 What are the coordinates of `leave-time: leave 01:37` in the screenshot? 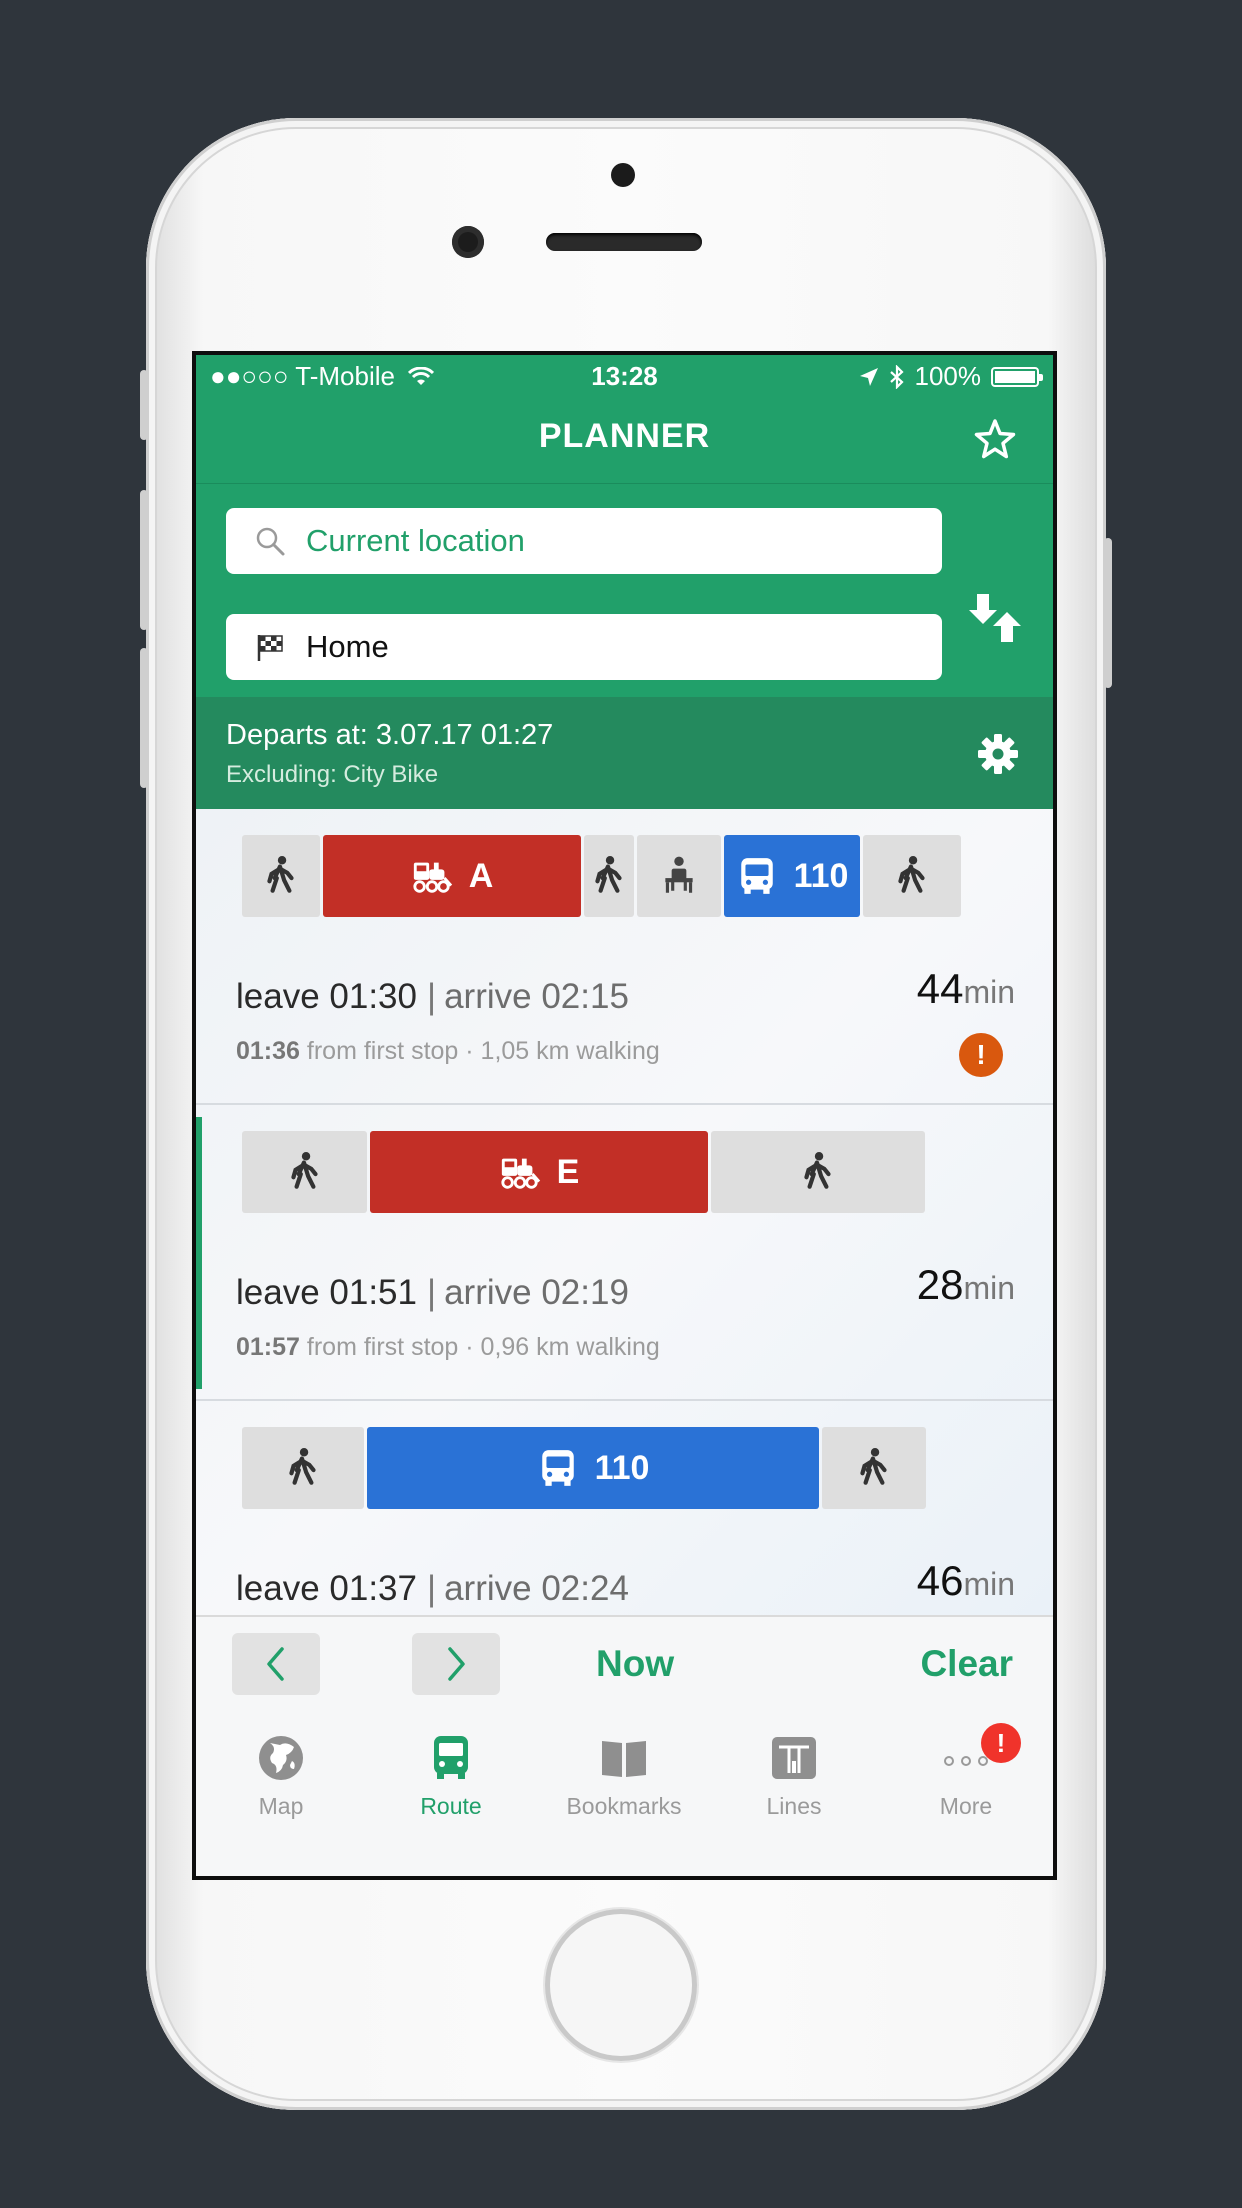 It's located at (326, 1588).